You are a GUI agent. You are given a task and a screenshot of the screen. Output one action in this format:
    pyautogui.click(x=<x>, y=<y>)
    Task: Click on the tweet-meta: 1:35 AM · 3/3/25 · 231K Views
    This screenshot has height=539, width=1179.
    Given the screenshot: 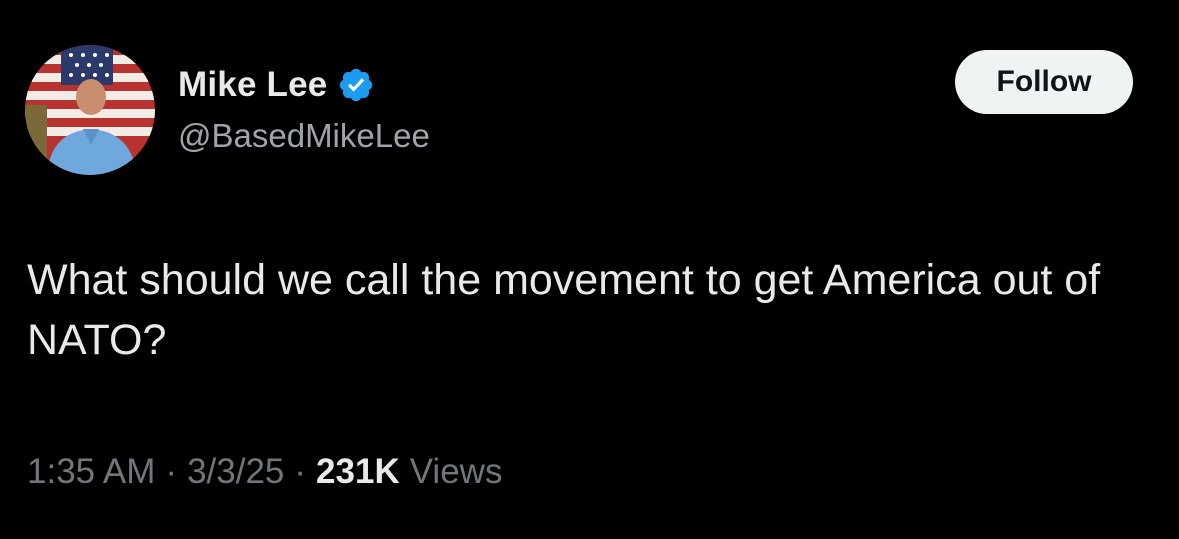 What is the action you would take?
    pyautogui.click(x=264, y=472)
    